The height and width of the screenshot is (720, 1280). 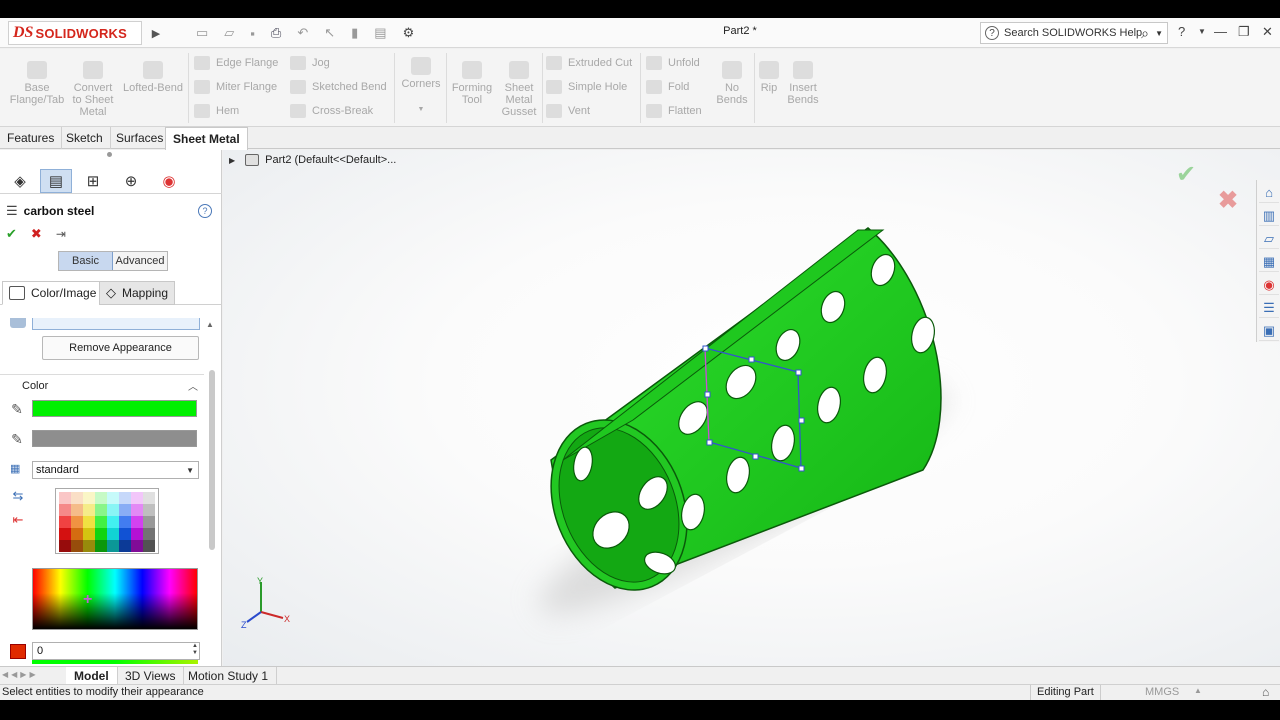 What do you see at coordinates (140, 138) in the screenshot?
I see `tab-surfaces: Surfaces` at bounding box center [140, 138].